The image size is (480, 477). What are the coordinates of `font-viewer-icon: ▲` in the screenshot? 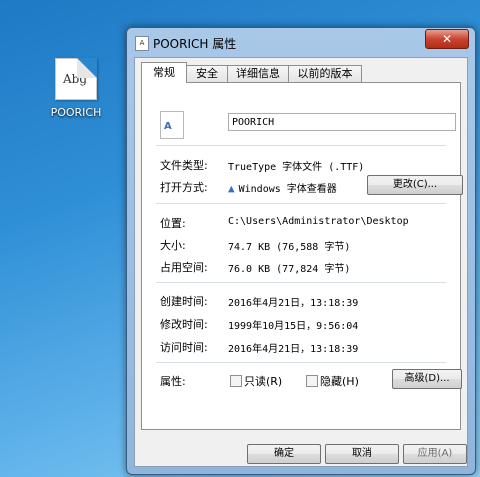 It's located at (231, 188).